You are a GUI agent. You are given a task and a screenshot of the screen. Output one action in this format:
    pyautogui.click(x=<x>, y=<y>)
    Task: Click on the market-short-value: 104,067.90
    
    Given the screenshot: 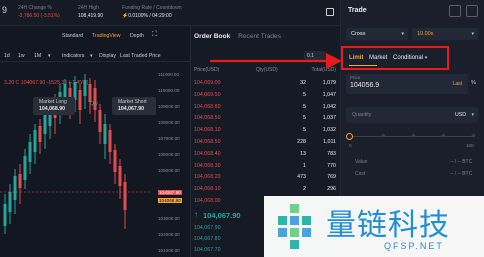 What is the action you would take?
    pyautogui.click(x=131, y=109)
    